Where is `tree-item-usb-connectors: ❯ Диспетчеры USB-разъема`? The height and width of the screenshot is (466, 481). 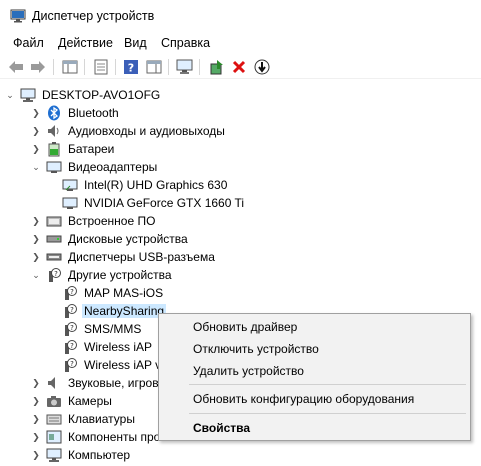
tree-item-usb-connectors: ❯ Диспетчеры USB-разъема is located at coordinates (123, 257).